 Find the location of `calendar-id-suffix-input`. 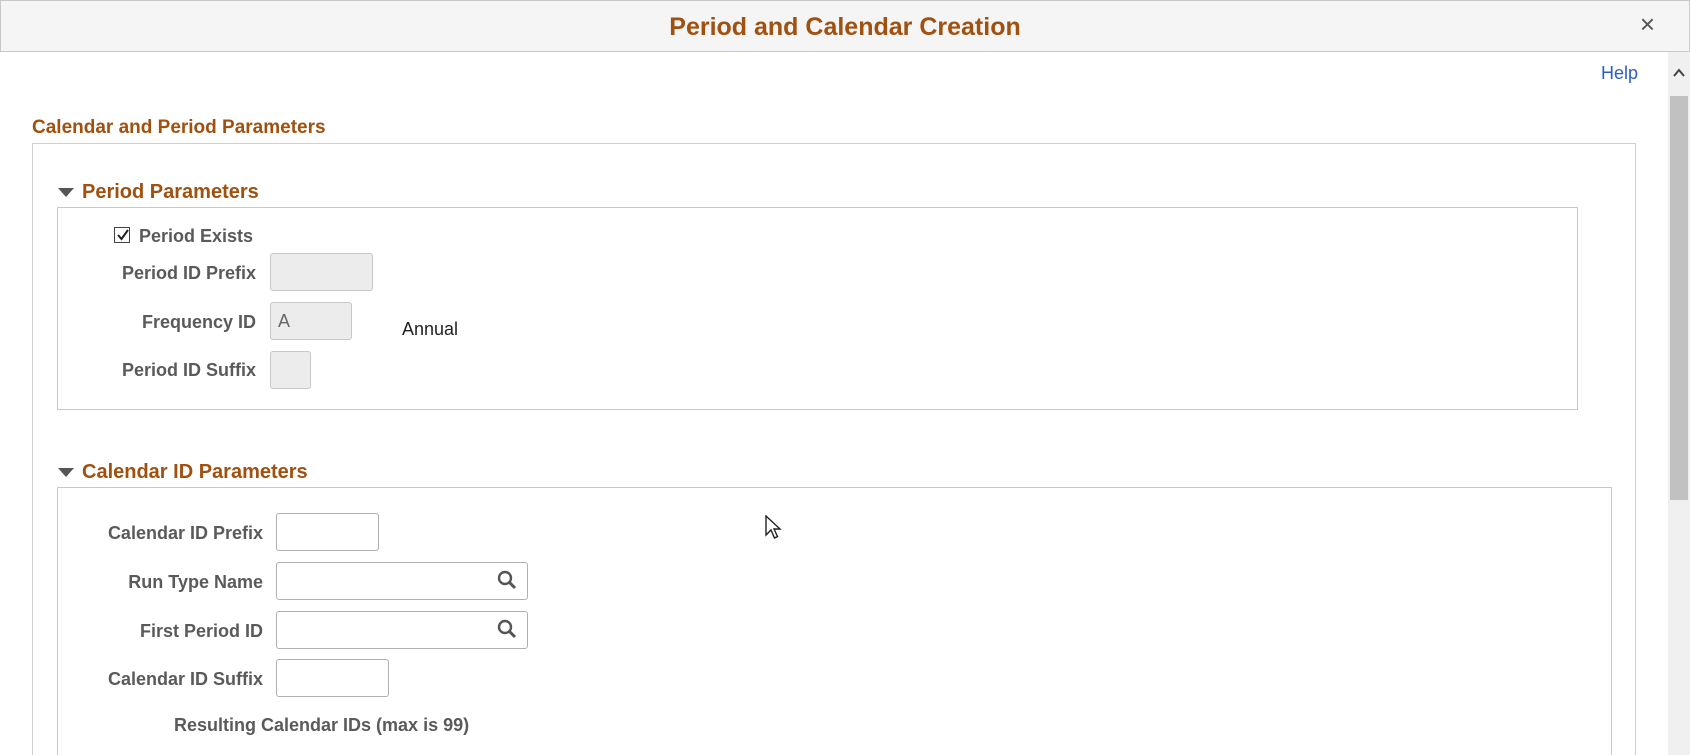

calendar-id-suffix-input is located at coordinates (332, 678).